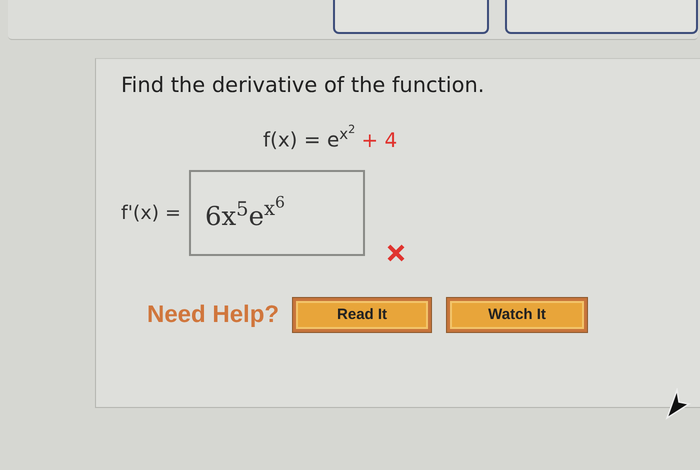  I want to click on answer-label: f'(x) =, so click(151, 213).